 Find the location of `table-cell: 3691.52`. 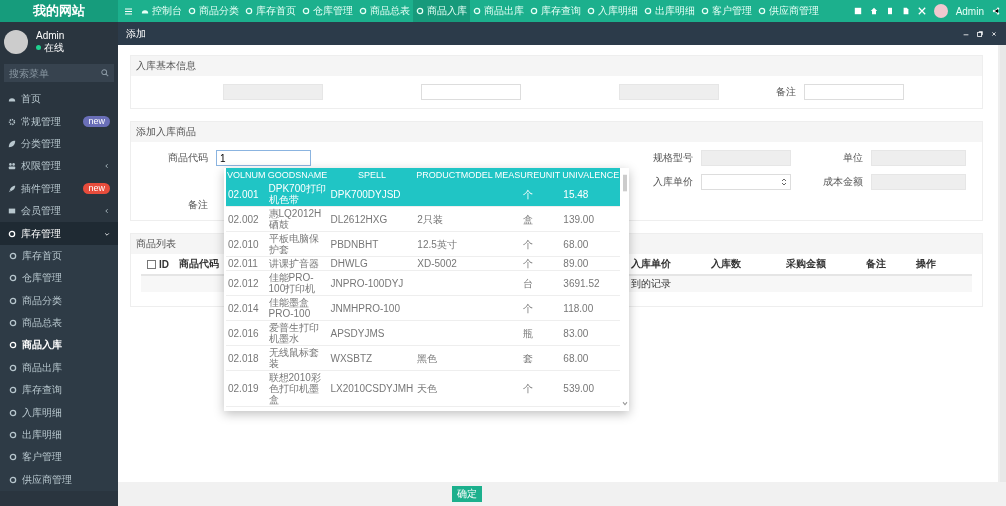

table-cell: 3691.52 is located at coordinates (591, 283).